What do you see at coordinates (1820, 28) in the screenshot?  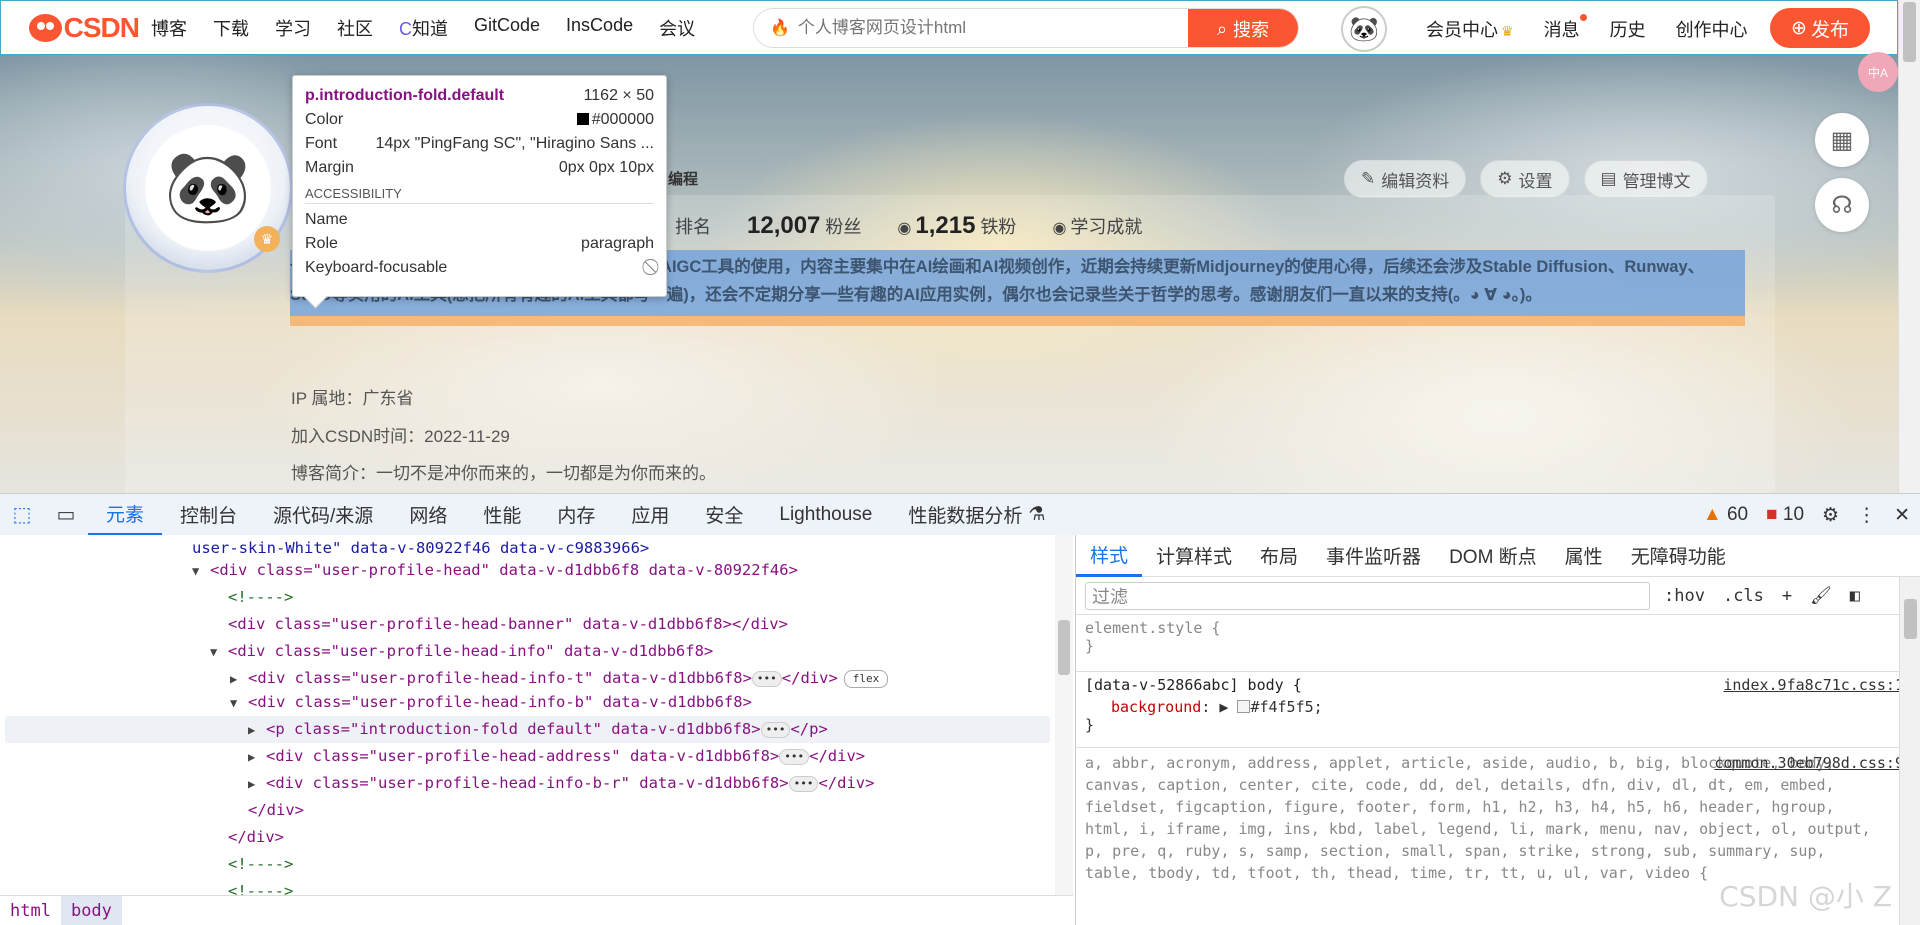 I see `publish-button: ⊕ 发布` at bounding box center [1820, 28].